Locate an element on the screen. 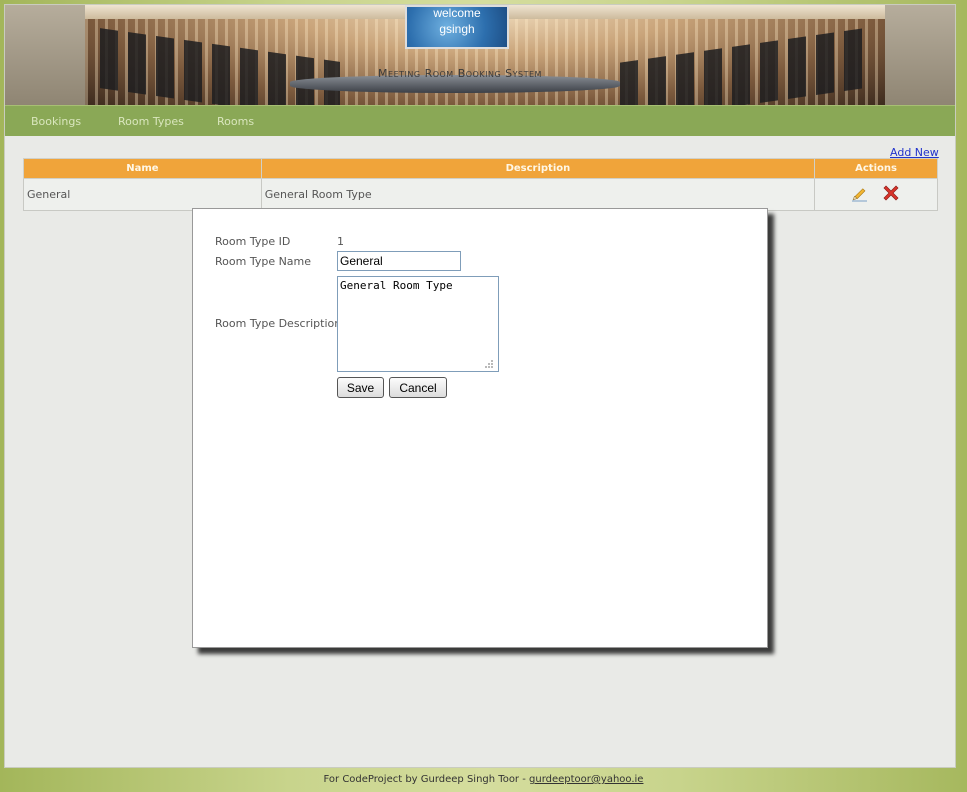  footer-text: For CodeProject by Gurdeep Singh Toor - is located at coordinates (426, 779).